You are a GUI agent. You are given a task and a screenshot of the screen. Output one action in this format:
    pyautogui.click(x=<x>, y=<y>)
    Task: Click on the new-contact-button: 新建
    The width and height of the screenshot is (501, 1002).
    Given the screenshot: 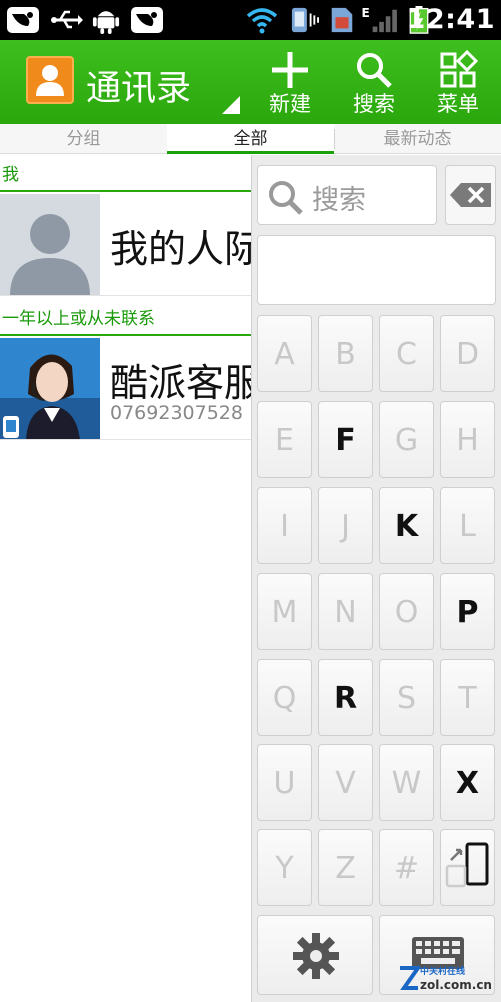 What is the action you would take?
    pyautogui.click(x=290, y=84)
    